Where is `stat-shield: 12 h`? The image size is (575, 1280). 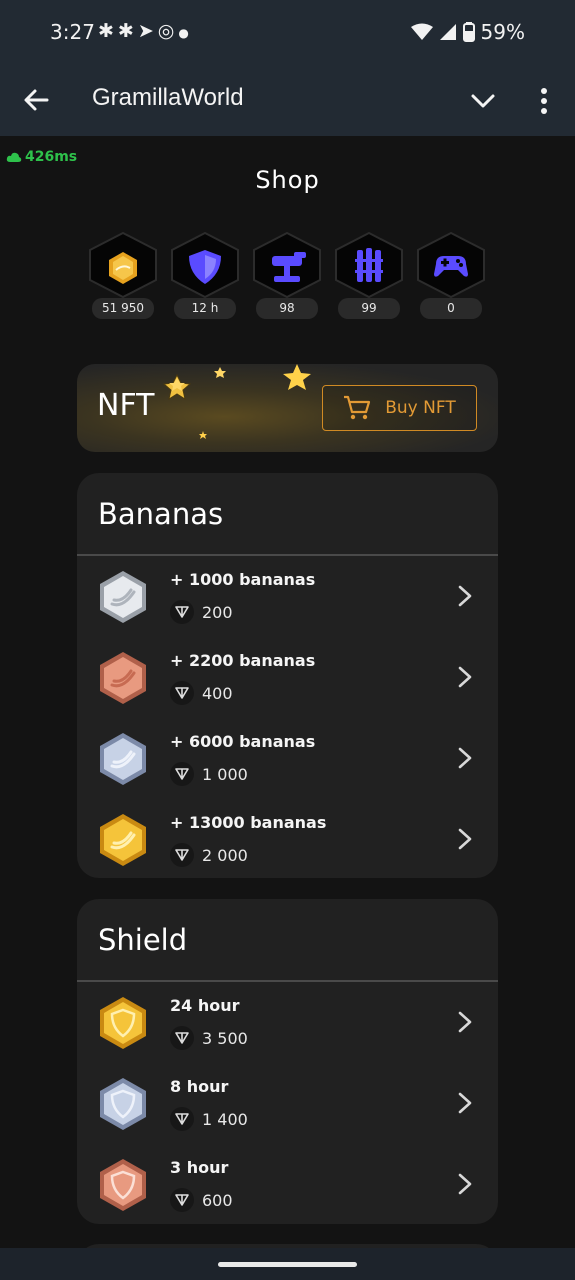 stat-shield: 12 h is located at coordinates (205, 277).